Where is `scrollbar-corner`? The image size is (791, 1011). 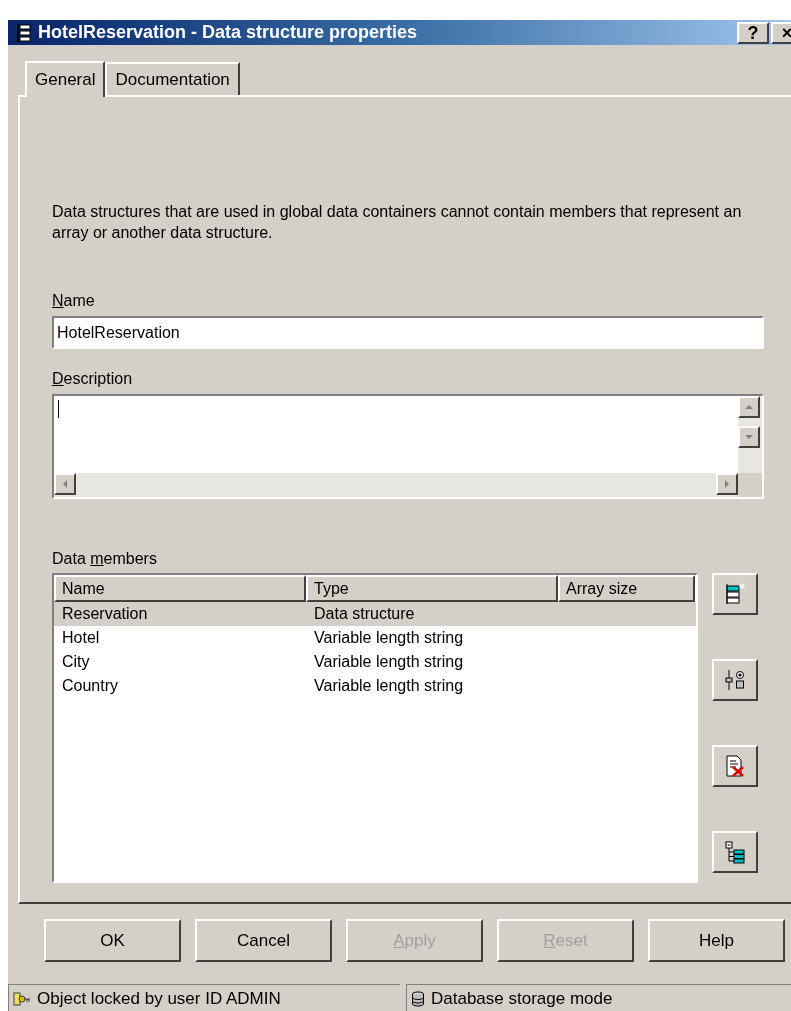
scrollbar-corner is located at coordinates (750, 485).